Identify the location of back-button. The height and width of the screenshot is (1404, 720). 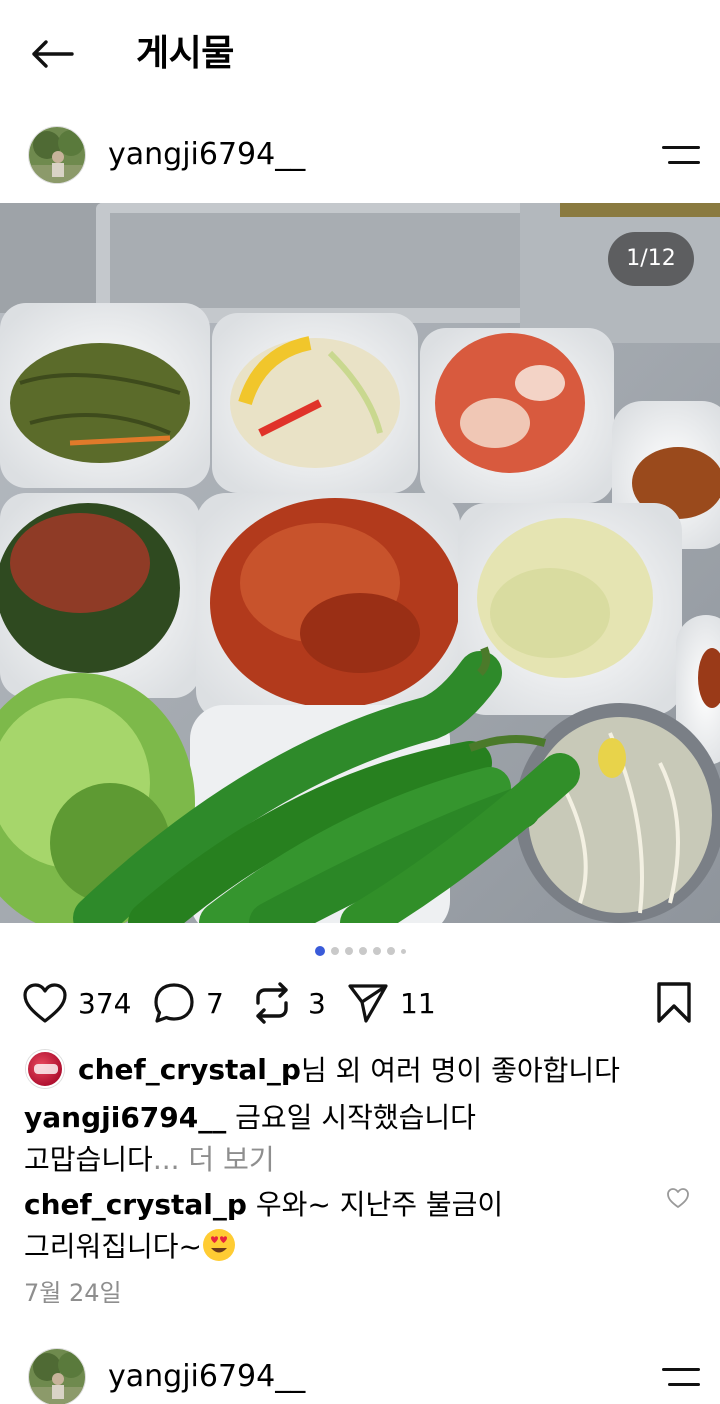
(52, 54).